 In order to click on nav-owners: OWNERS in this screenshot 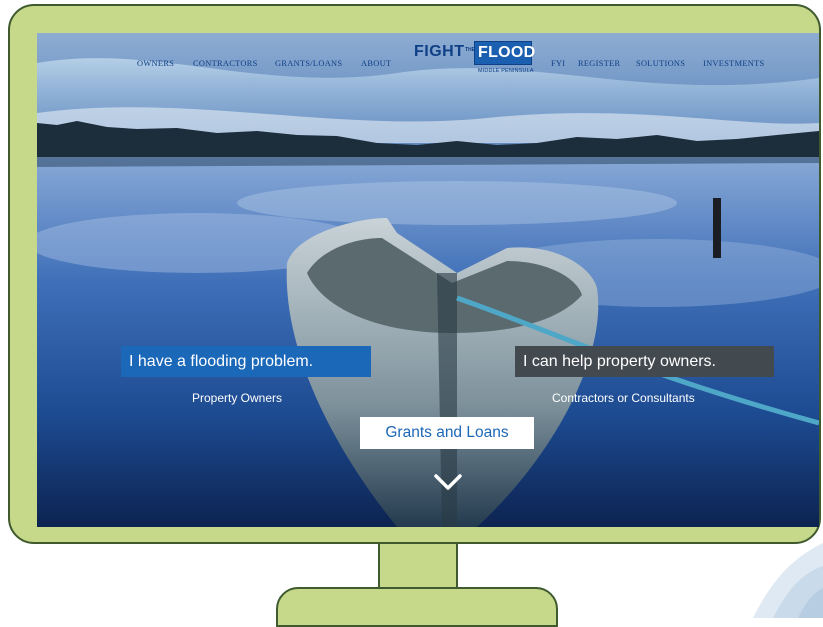, I will do `click(155, 63)`.